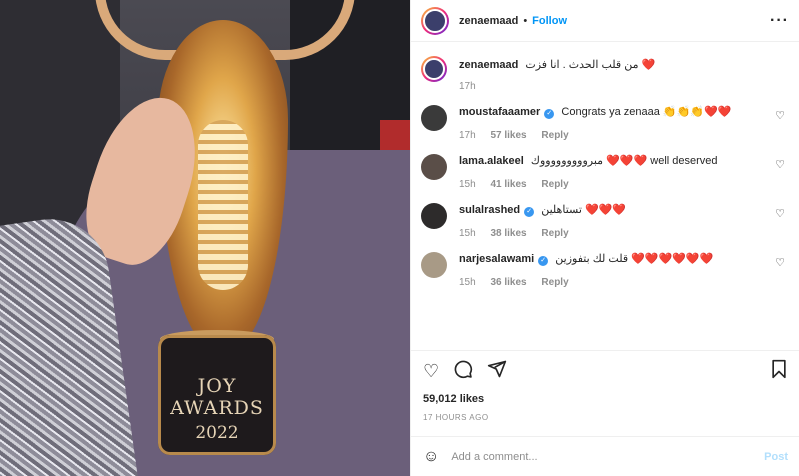  Describe the element at coordinates (634, 259) in the screenshot. I see `comment-text: قلت لك بتفوزين ❤️❤️❤️❤️❤️❤️` at that location.